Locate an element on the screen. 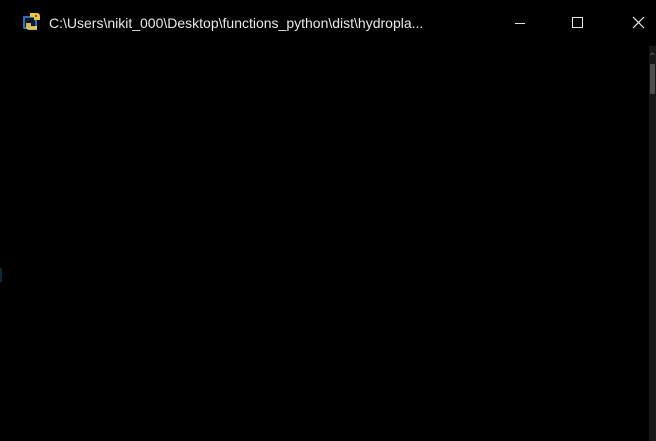 This screenshot has height=441, width=656. python-icon is located at coordinates (32, 22).